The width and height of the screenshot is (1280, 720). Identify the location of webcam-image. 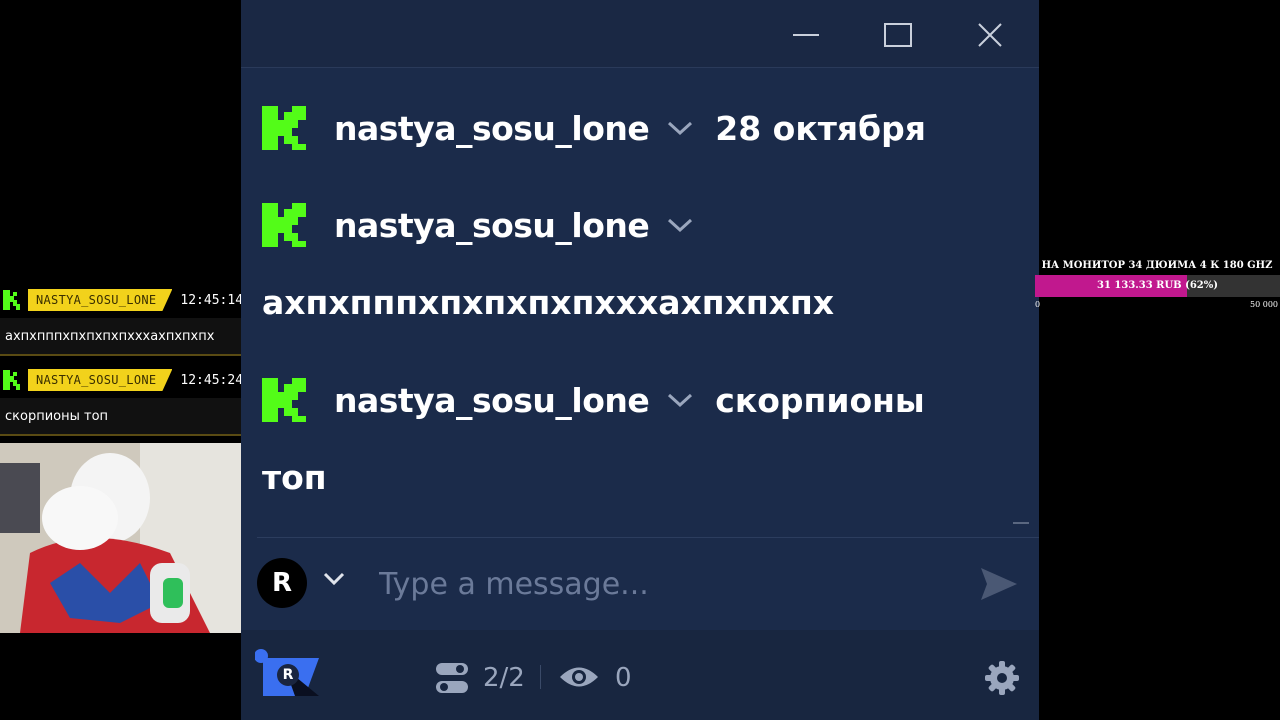
(127, 538).